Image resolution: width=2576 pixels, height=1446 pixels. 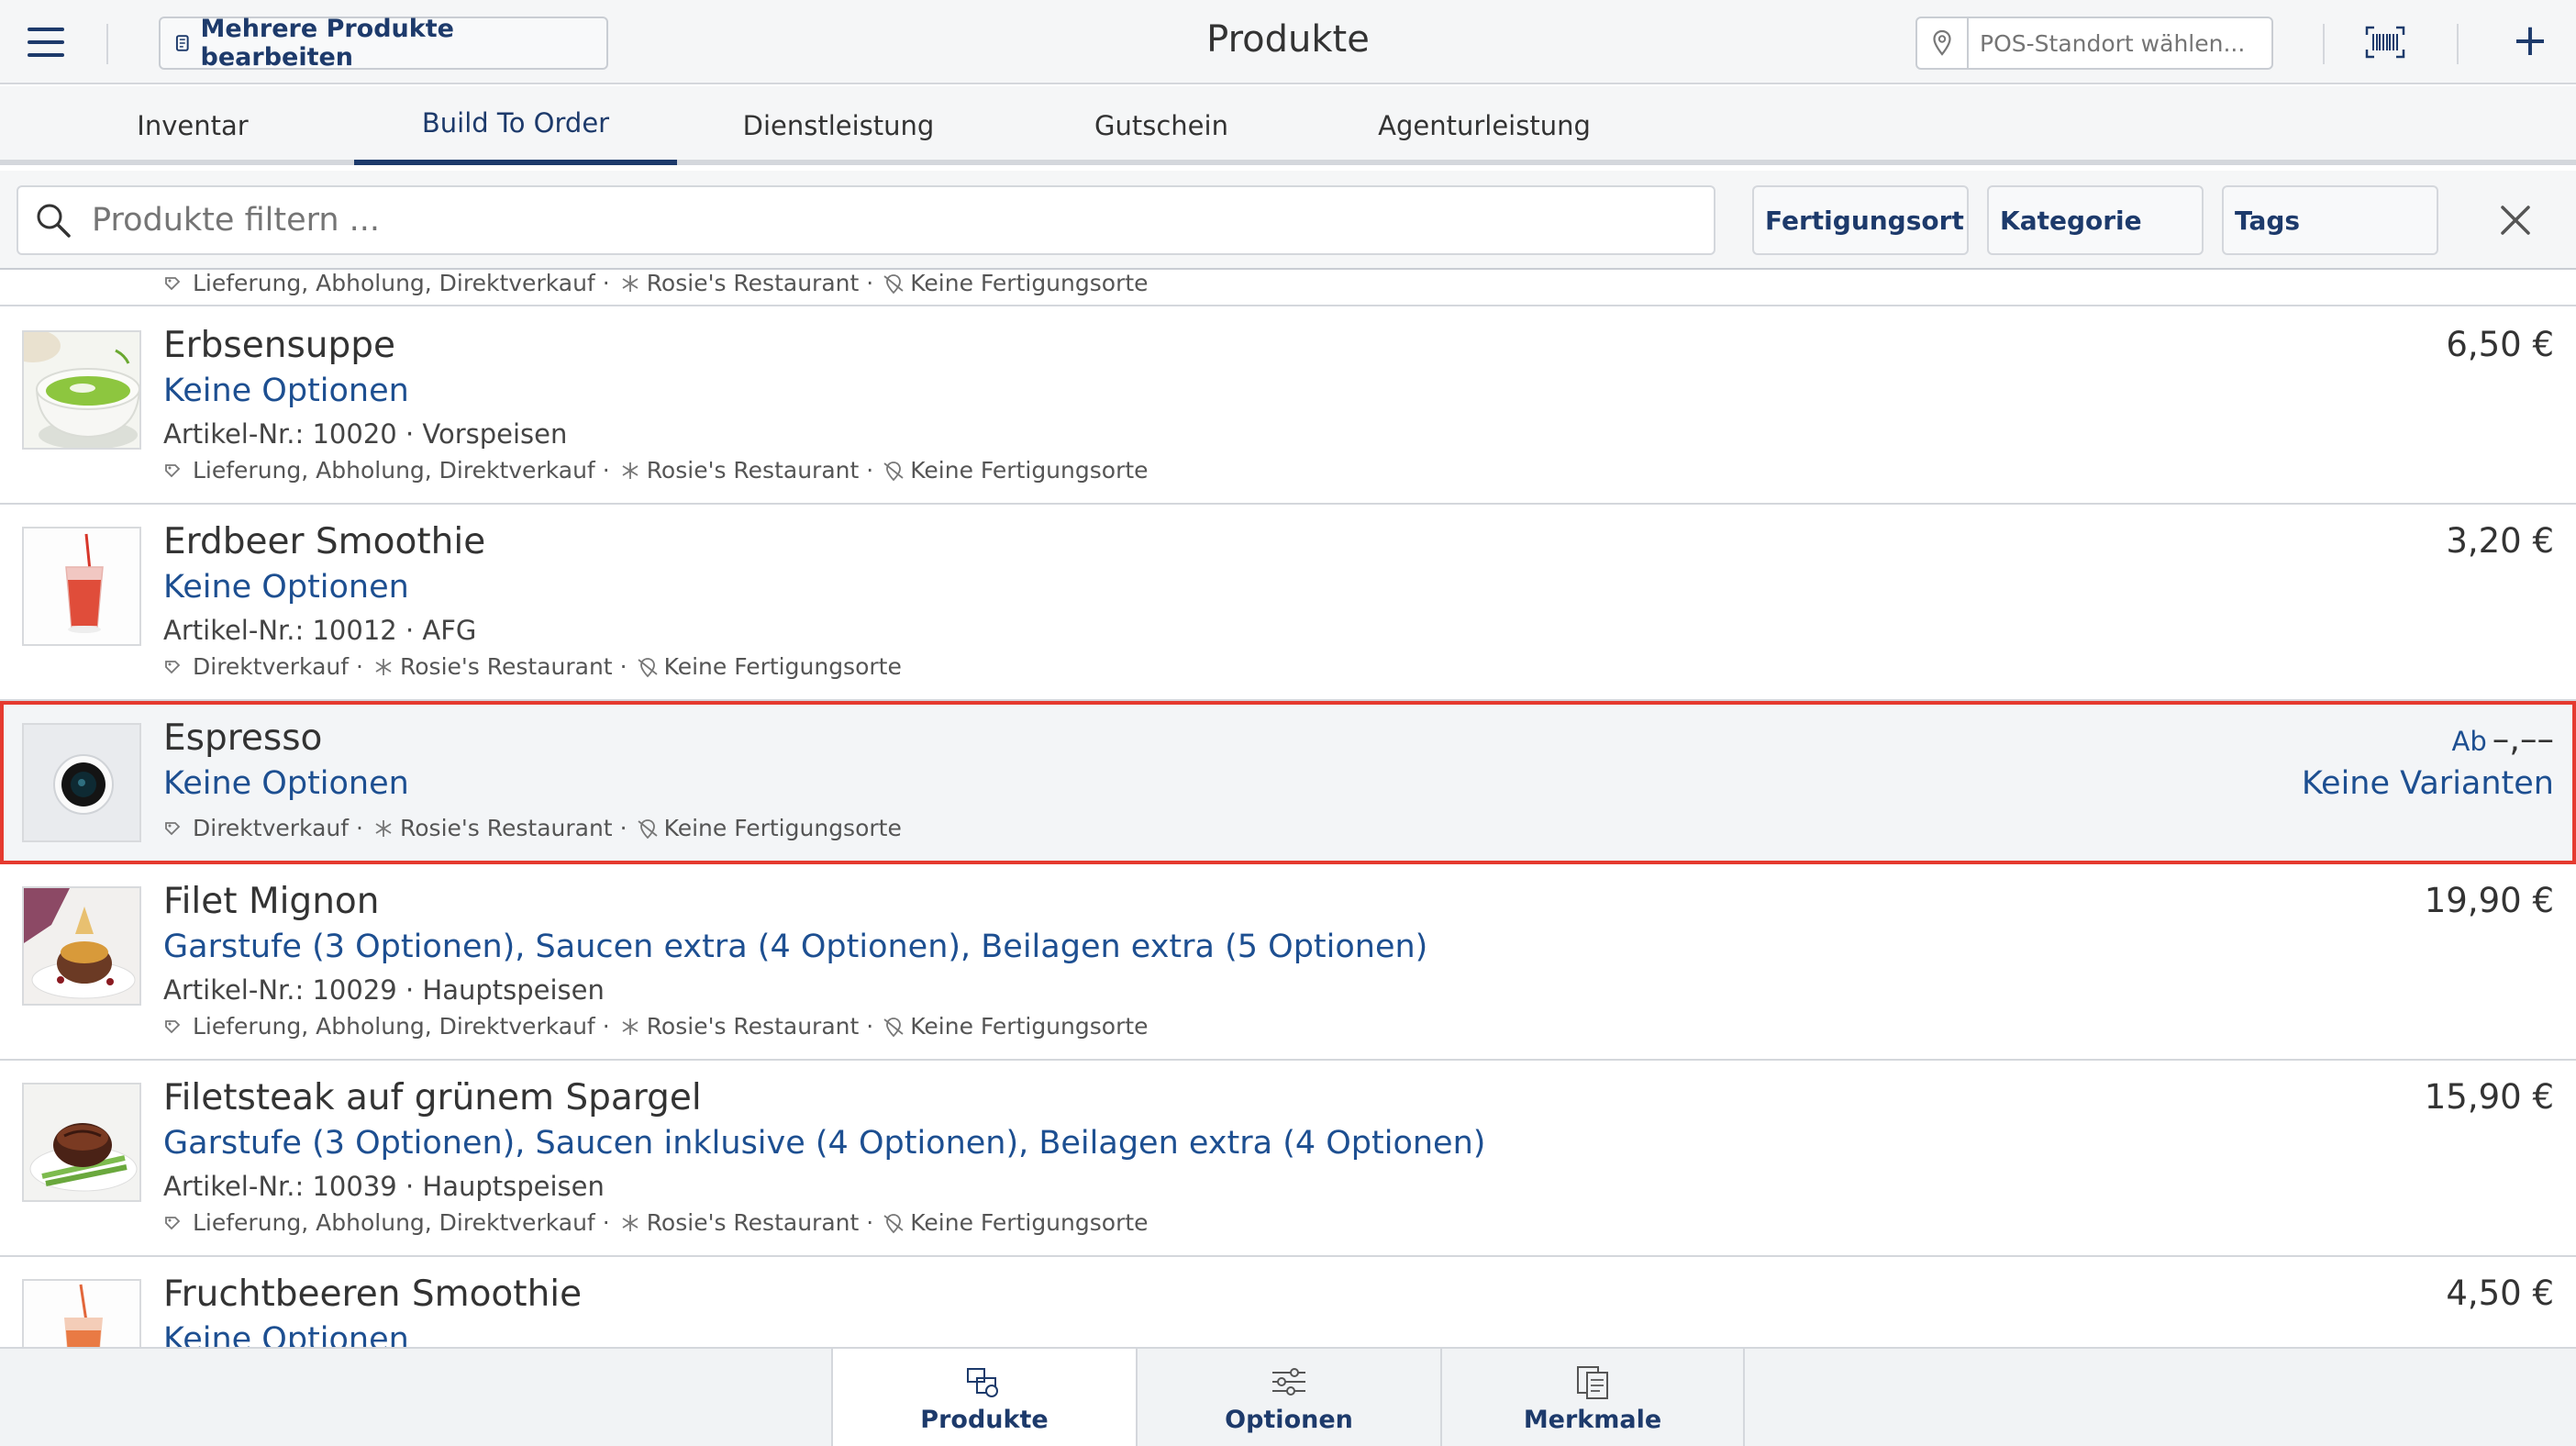 I want to click on product-price: 15,90 €, so click(x=2489, y=1097).